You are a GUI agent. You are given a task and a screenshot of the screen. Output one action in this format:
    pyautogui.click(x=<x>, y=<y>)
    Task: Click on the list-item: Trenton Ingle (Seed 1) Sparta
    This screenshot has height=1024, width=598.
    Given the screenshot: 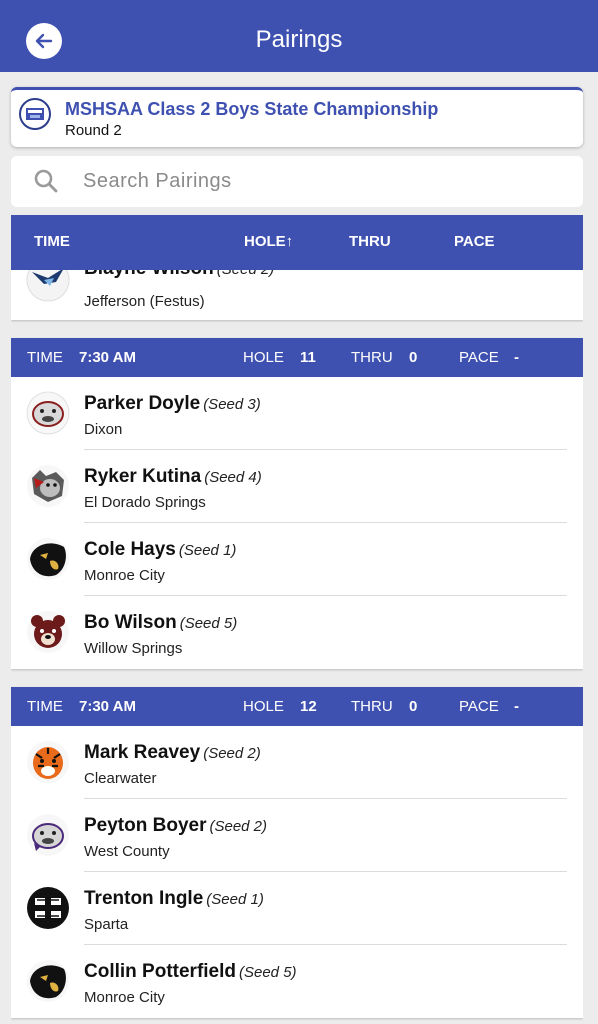 What is the action you would take?
    pyautogui.click(x=297, y=908)
    